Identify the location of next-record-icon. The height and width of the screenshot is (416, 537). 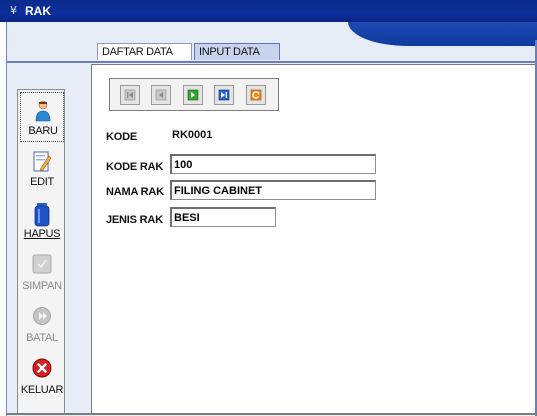
(193, 95).